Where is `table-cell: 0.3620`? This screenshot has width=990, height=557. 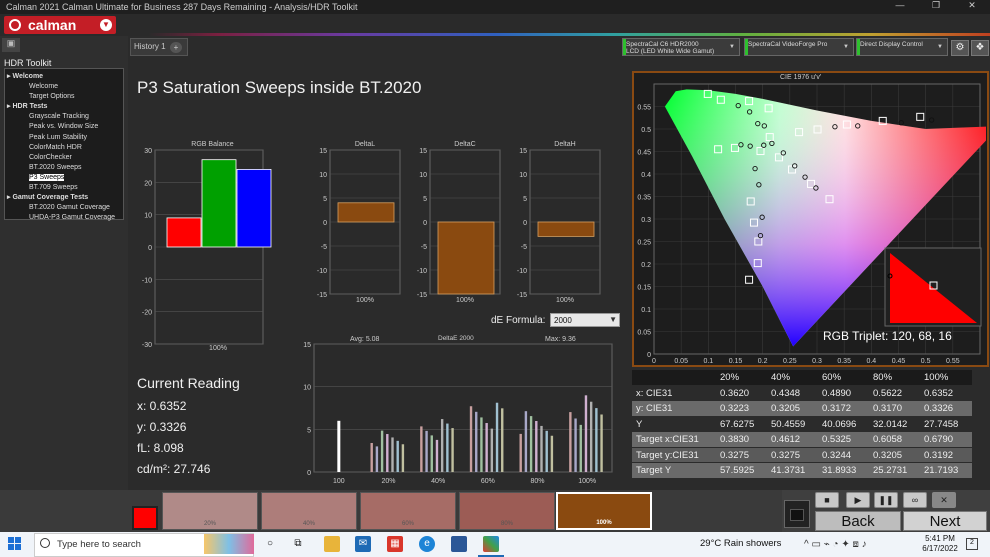
table-cell: 0.3620 is located at coordinates (735, 393).